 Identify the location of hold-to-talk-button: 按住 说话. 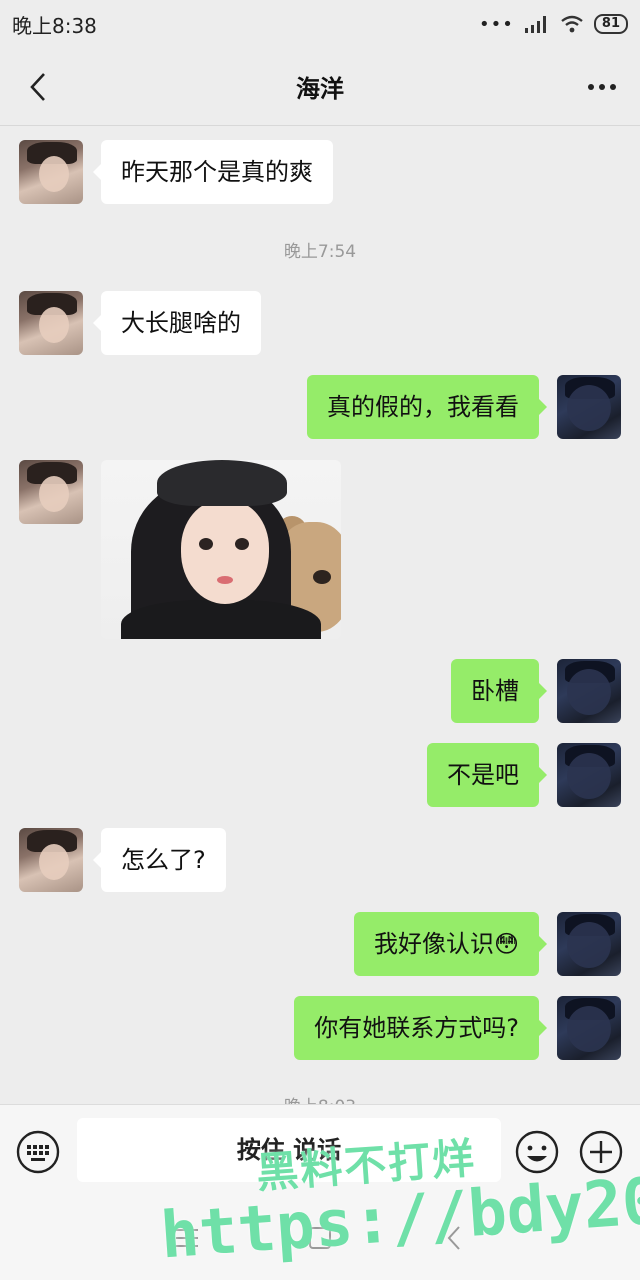
(289, 1150).